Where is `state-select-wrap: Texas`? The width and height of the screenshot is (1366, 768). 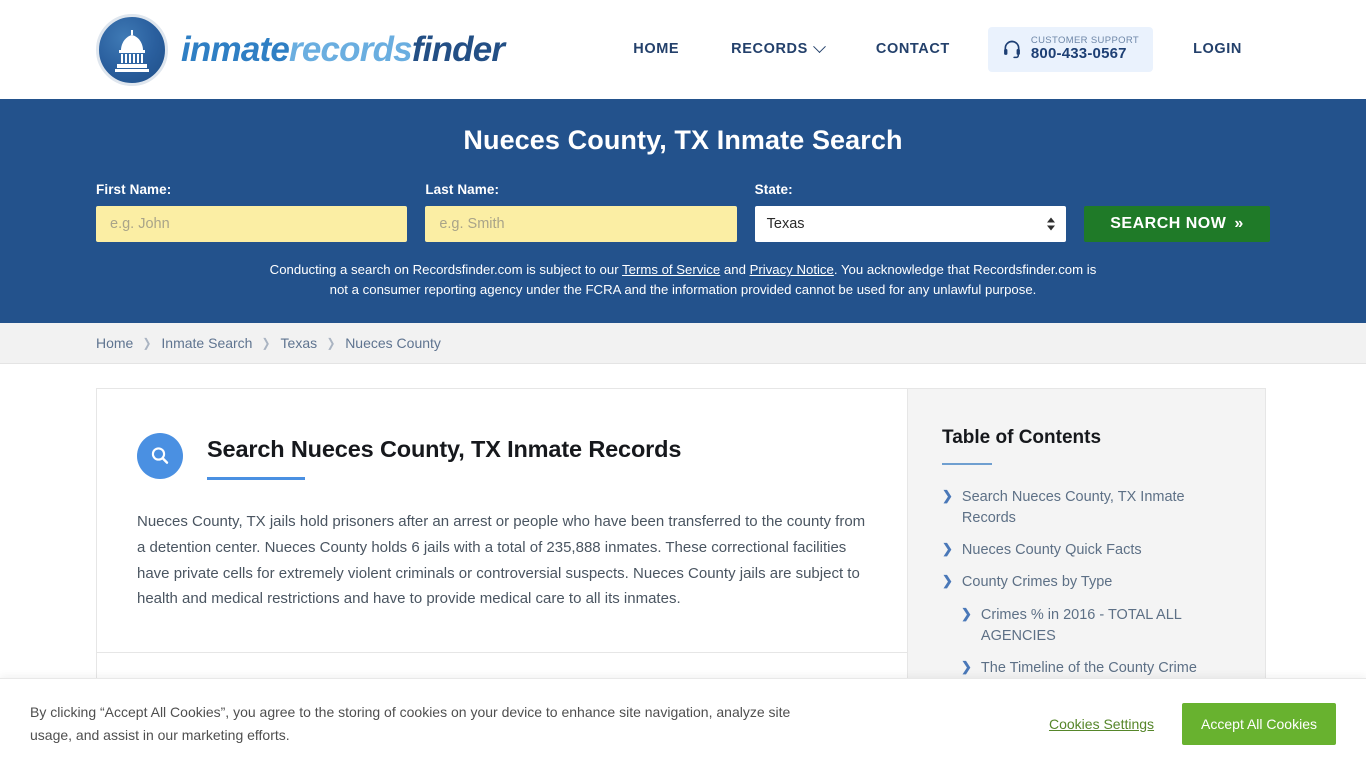 state-select-wrap: Texas is located at coordinates (910, 224).